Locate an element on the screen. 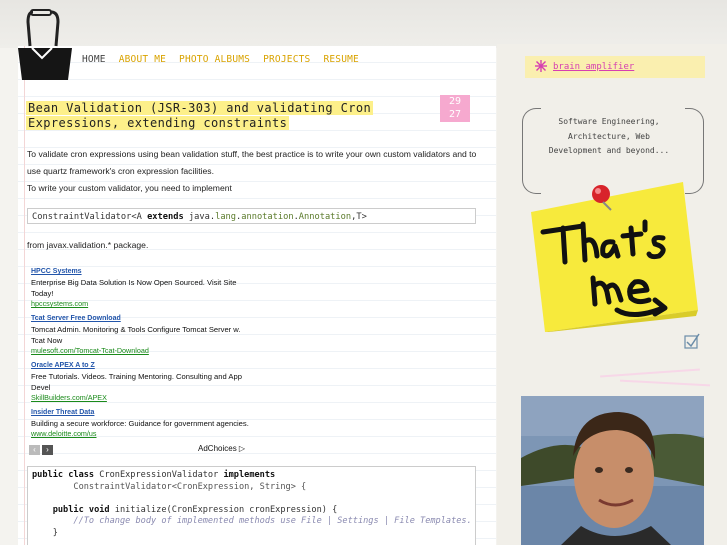 This screenshot has width=727, height=545. date-badge: 29 27 is located at coordinates (455, 108).